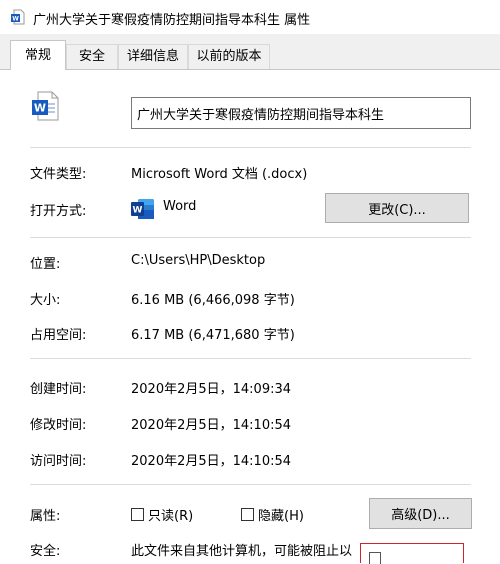  I want to click on tab-general: 常规, so click(38, 55).